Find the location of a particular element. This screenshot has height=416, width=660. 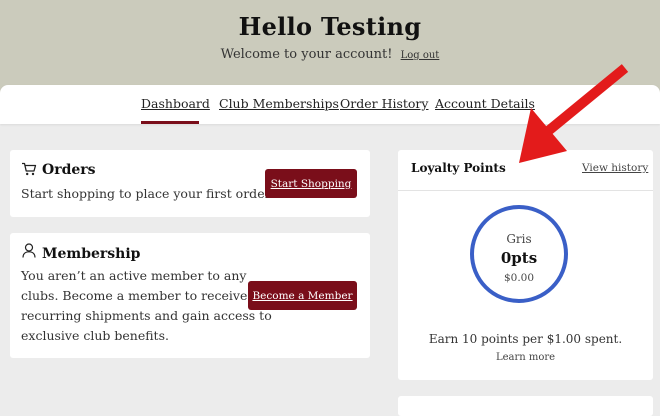

orders-title: Orders is located at coordinates (69, 170).